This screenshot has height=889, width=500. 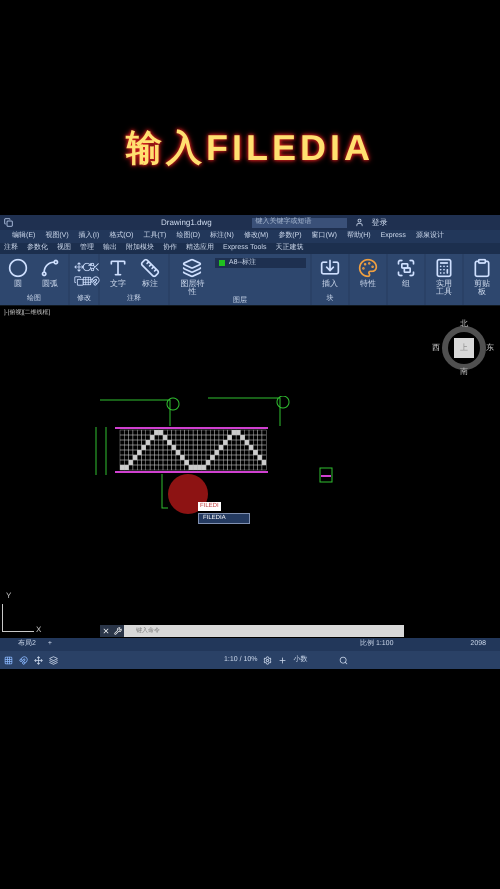 I want to click on compass-north: 北, so click(x=464, y=324).